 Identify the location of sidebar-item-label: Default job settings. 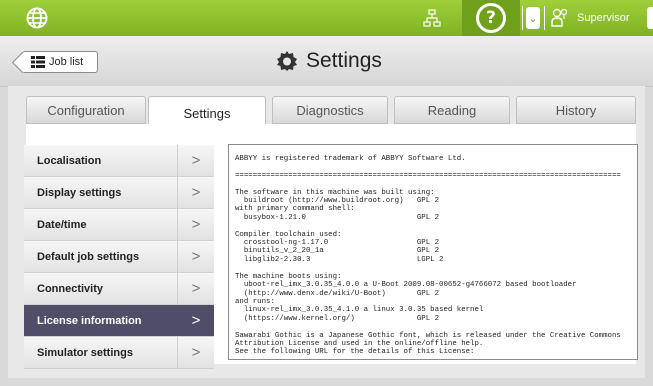
(88, 256).